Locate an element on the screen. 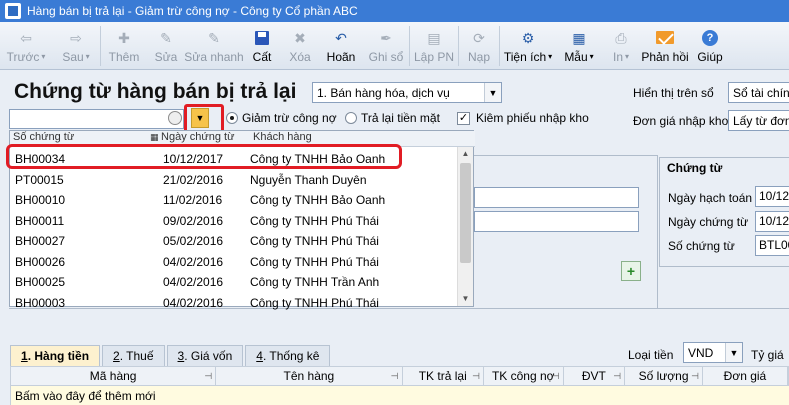 This screenshot has width=789, height=405. save-icon is located at coordinates (262, 38).